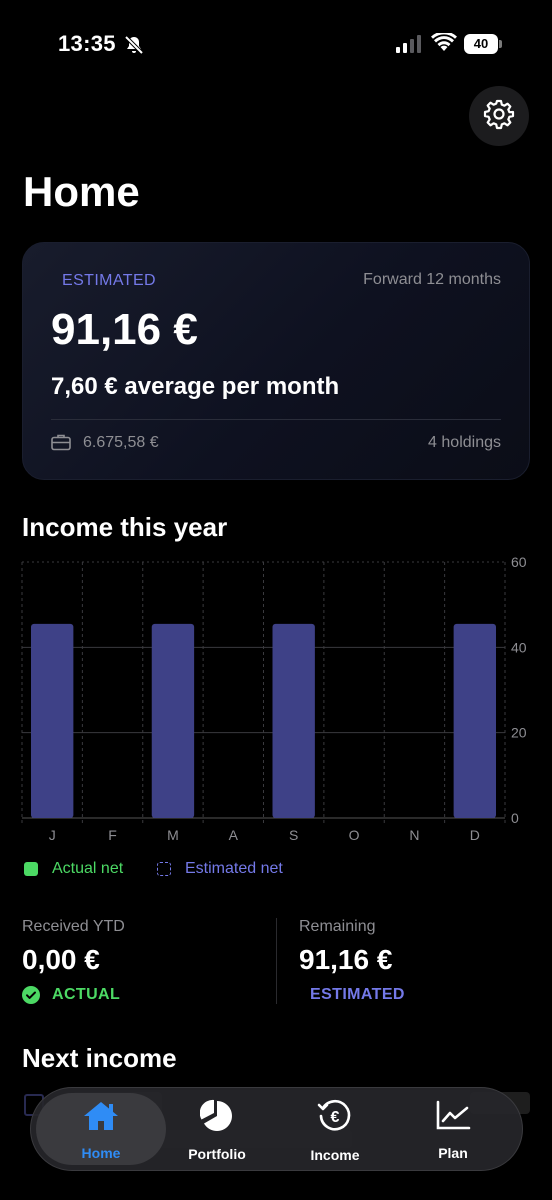 The width and height of the screenshot is (552, 1200). I want to click on bottom-nav: Home Portfolio € Income Plan, so click(276, 1129).